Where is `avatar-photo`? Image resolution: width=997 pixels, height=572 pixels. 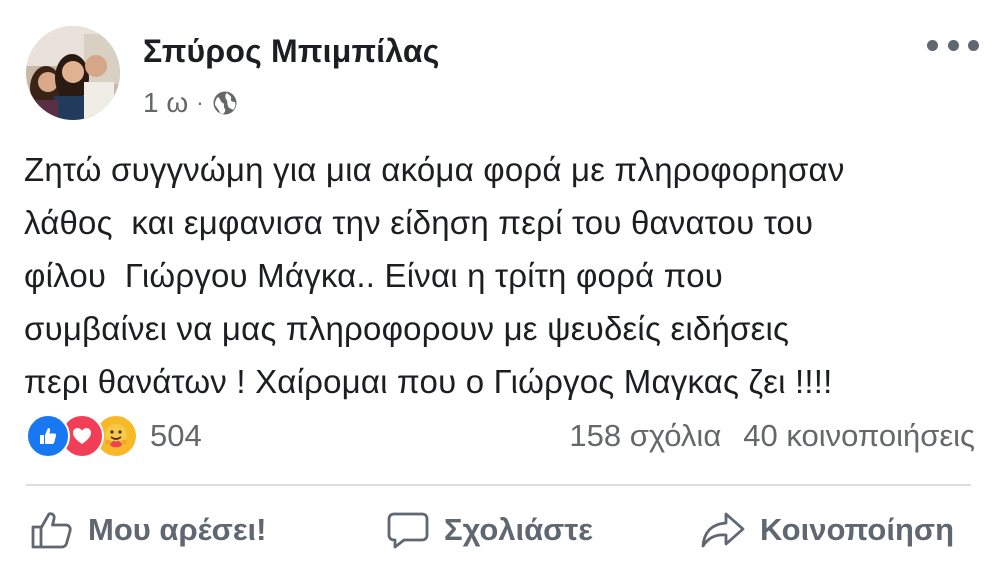 avatar-photo is located at coordinates (73, 73).